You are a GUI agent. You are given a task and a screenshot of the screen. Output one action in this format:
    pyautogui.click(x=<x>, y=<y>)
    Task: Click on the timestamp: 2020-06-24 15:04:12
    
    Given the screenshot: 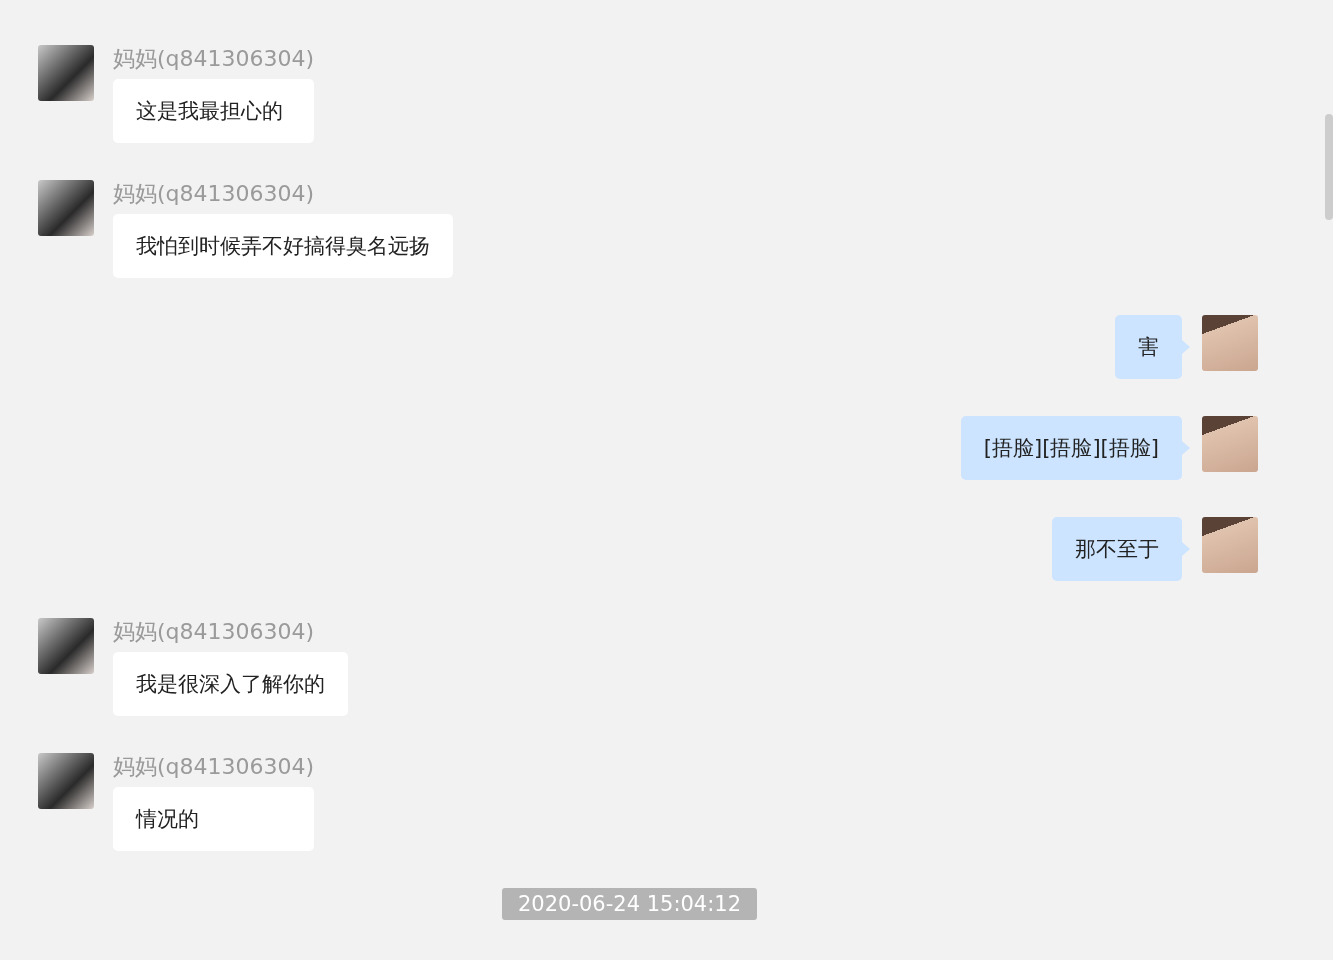 What is the action you would take?
    pyautogui.click(x=629, y=904)
    